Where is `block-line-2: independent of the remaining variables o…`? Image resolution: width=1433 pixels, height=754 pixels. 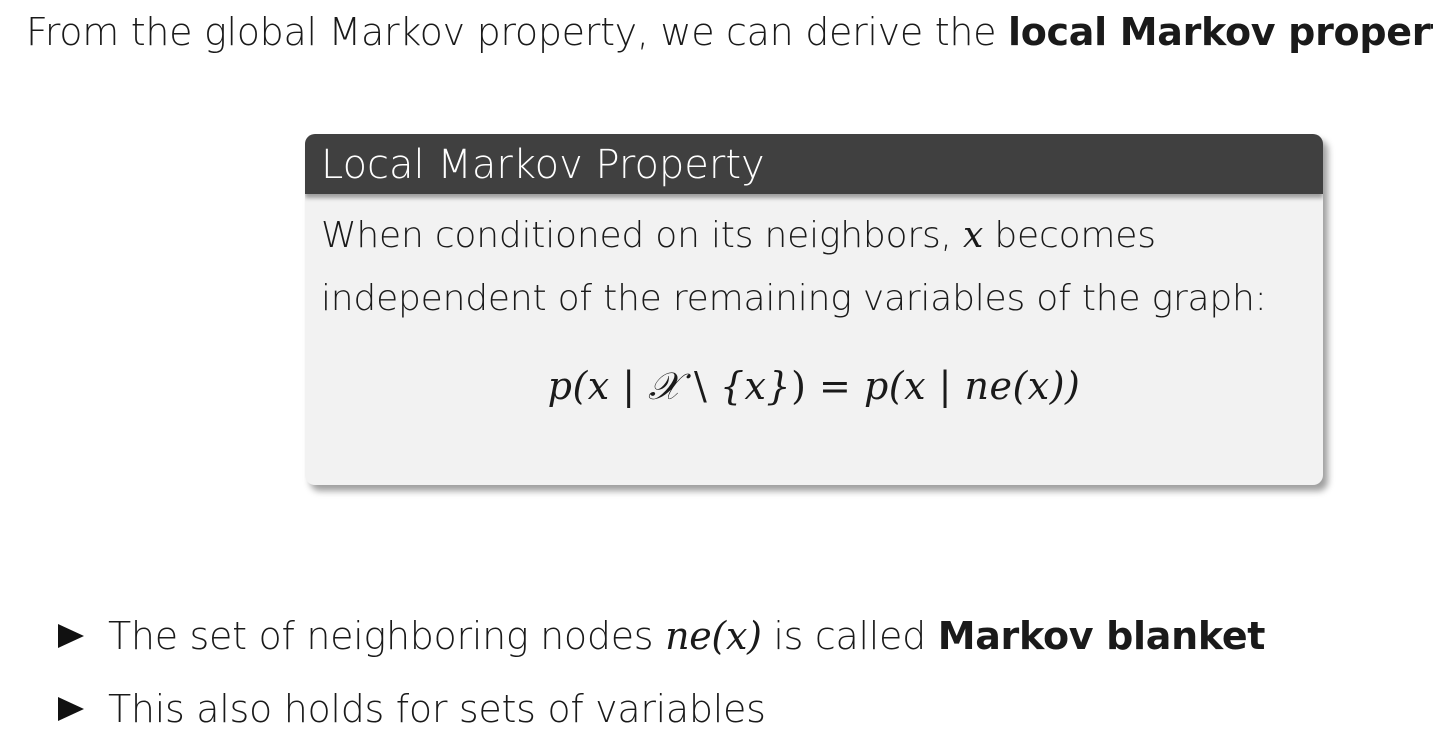 block-line-2: independent of the remaining variables o… is located at coordinates (794, 298).